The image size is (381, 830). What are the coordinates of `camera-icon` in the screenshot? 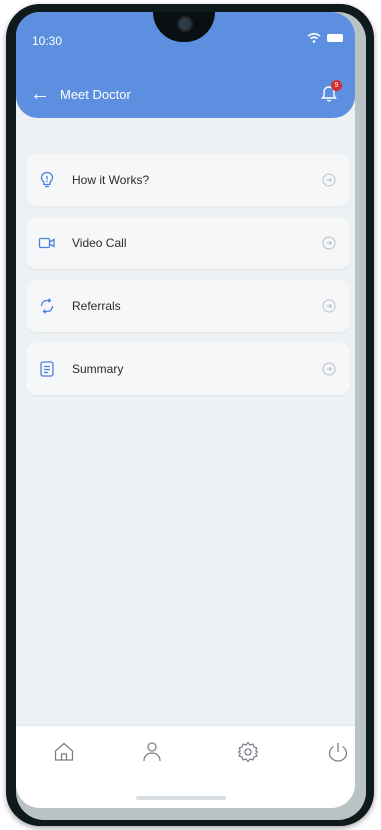 It's located at (185, 24).